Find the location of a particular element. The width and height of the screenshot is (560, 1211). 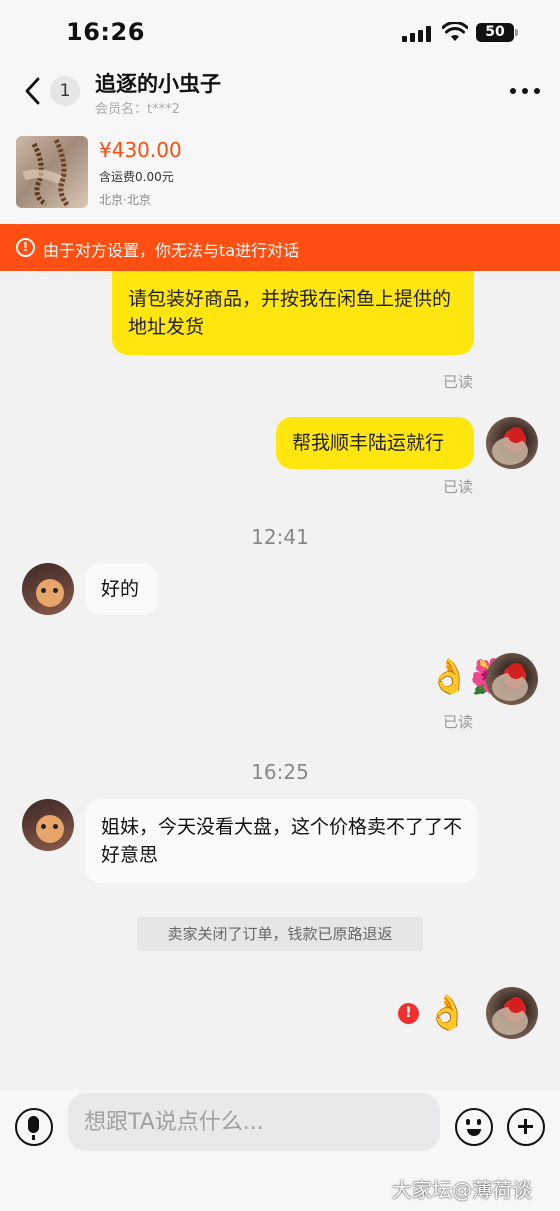

status-time: 16:26 is located at coordinates (105, 32).